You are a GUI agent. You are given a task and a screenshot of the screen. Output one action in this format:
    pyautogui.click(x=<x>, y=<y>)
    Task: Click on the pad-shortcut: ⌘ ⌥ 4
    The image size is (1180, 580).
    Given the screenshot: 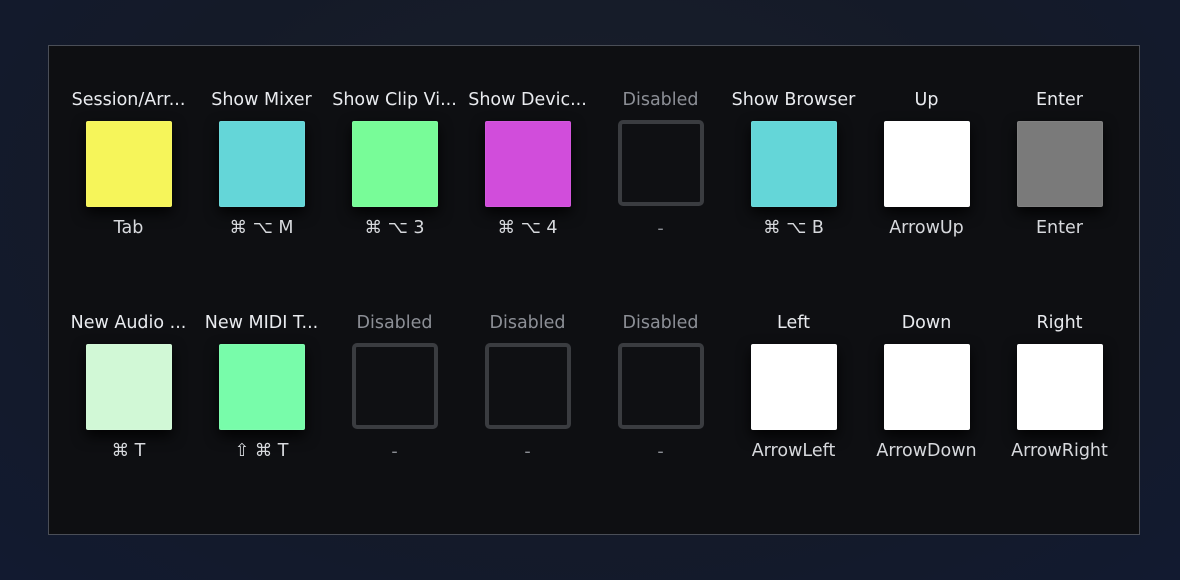 What is the action you would take?
    pyautogui.click(x=527, y=228)
    